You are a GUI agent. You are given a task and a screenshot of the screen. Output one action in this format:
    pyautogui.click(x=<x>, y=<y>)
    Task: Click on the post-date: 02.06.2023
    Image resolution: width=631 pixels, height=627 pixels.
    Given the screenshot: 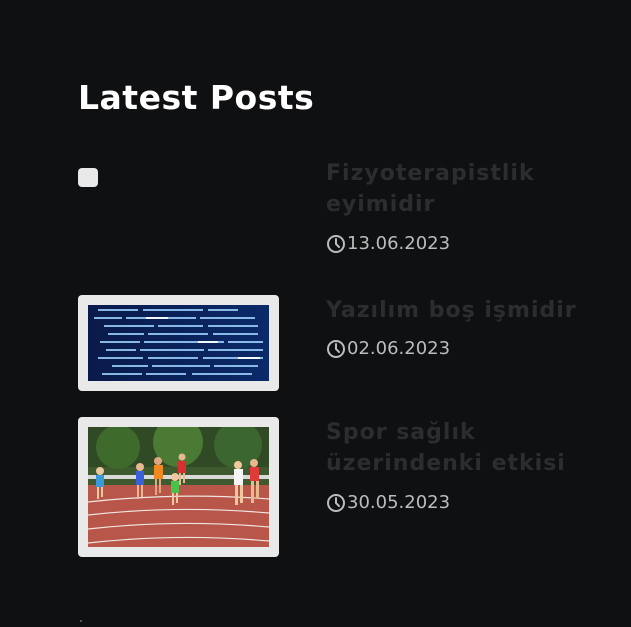 What is the action you would take?
    pyautogui.click(x=388, y=348)
    